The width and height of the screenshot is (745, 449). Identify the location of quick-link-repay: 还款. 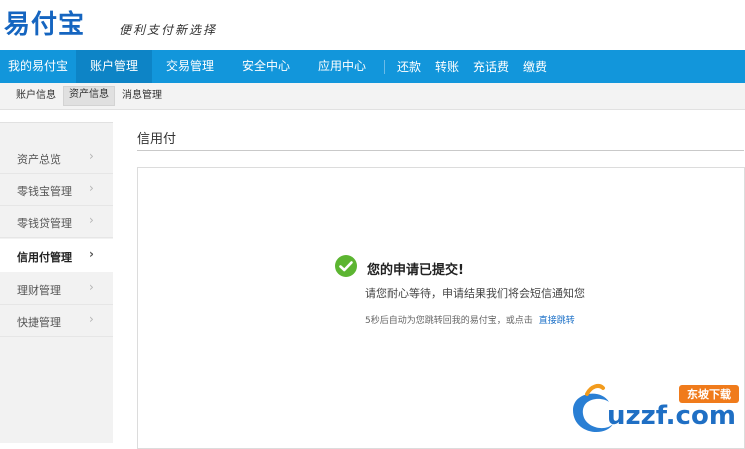
(409, 66).